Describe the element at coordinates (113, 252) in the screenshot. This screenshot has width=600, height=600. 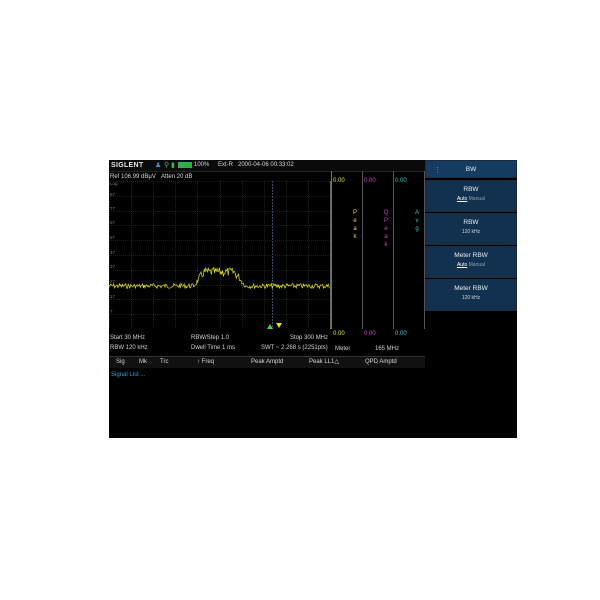
I see `div-label: 47` at that location.